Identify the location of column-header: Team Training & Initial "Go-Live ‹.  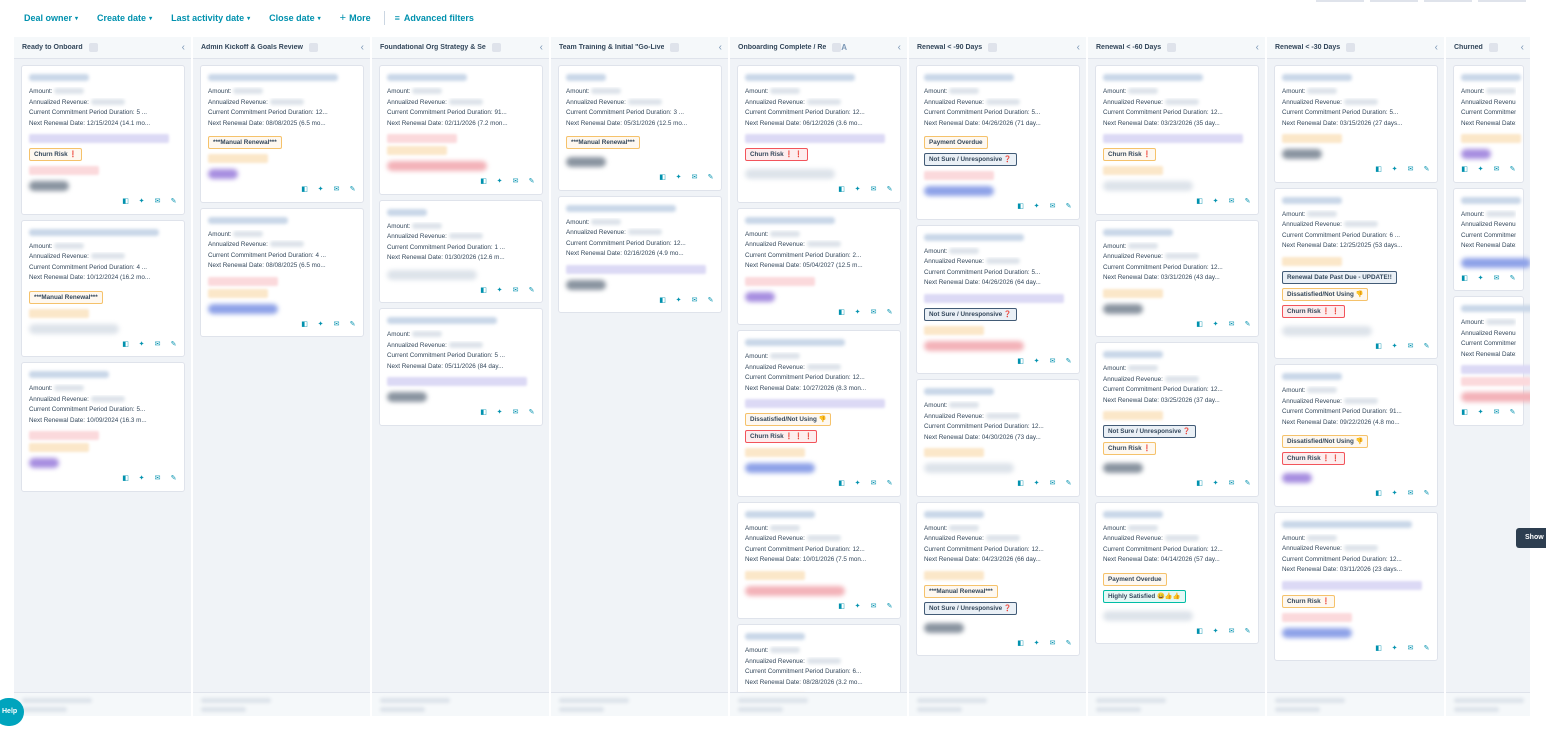
(639, 48).